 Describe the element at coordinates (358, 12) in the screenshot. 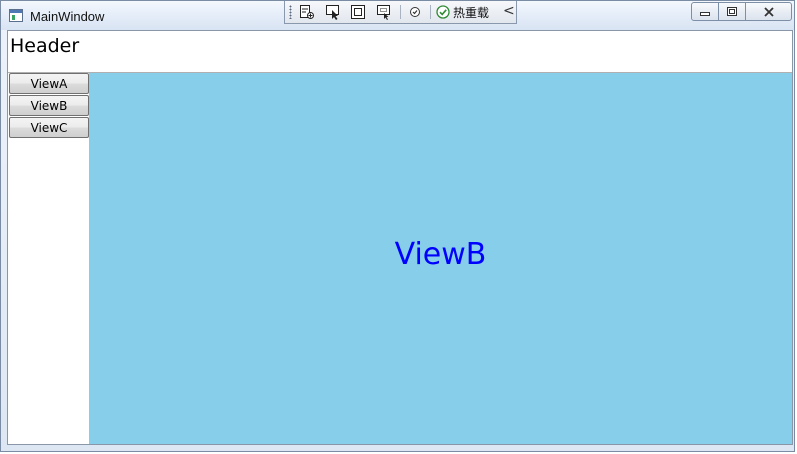

I see `layout-adorner-icon` at that location.